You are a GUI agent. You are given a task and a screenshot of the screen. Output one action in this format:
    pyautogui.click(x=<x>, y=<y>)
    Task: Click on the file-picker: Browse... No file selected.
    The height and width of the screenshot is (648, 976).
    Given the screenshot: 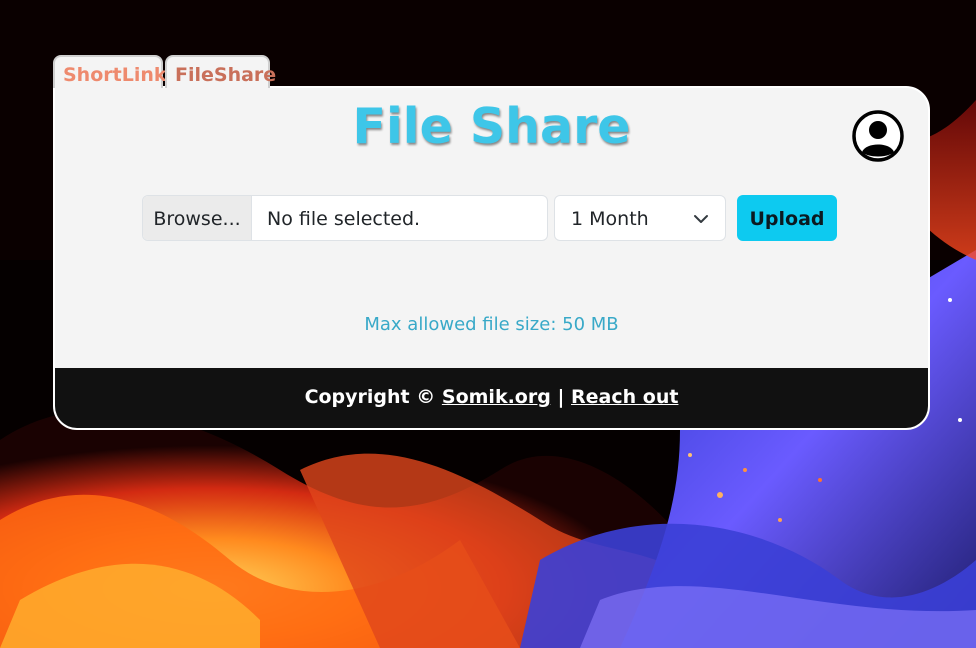 What is the action you would take?
    pyautogui.click(x=345, y=218)
    